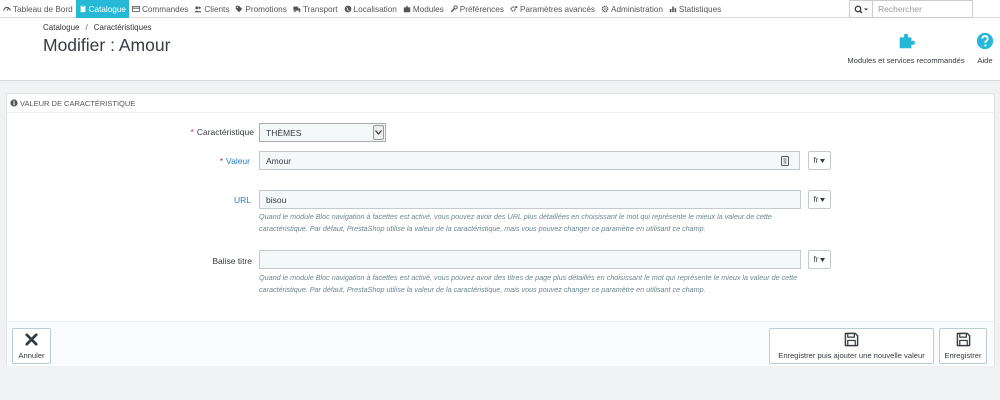  What do you see at coordinates (83, 9) in the screenshot?
I see `book-icon` at bounding box center [83, 9].